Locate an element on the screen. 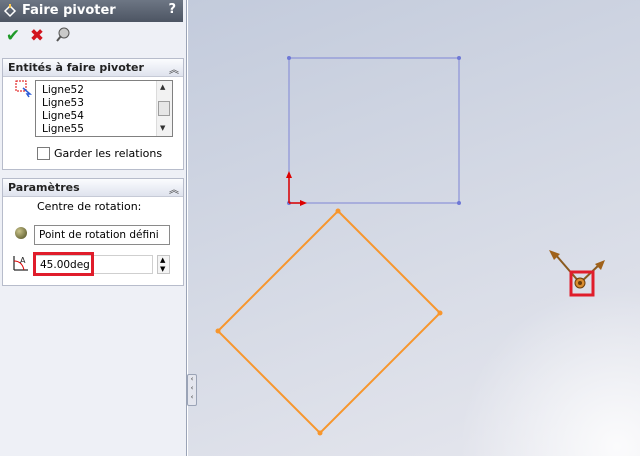  property-manager-titlebar: Faire pivoter ? is located at coordinates (91, 11).